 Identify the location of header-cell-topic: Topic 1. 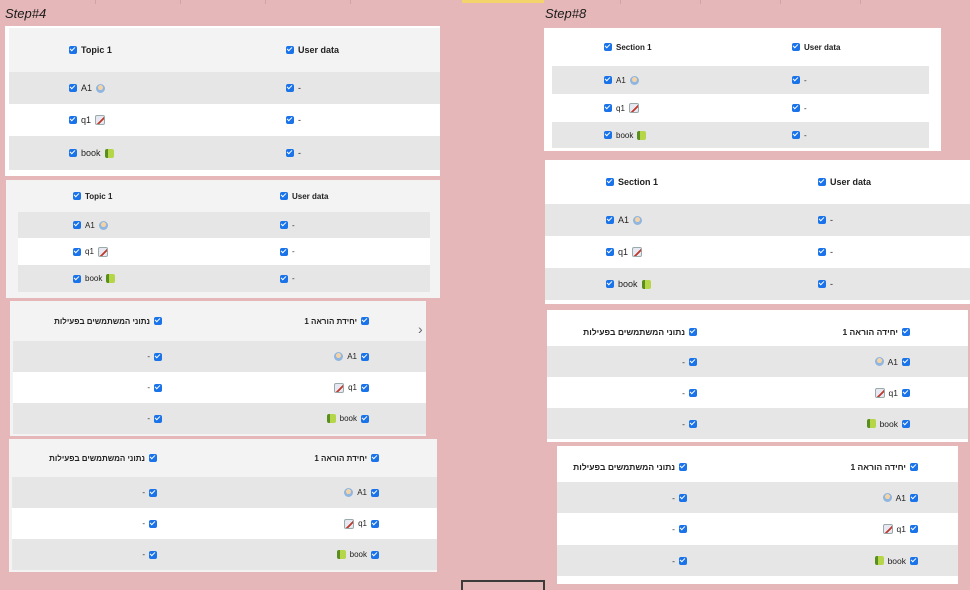
(90, 50).